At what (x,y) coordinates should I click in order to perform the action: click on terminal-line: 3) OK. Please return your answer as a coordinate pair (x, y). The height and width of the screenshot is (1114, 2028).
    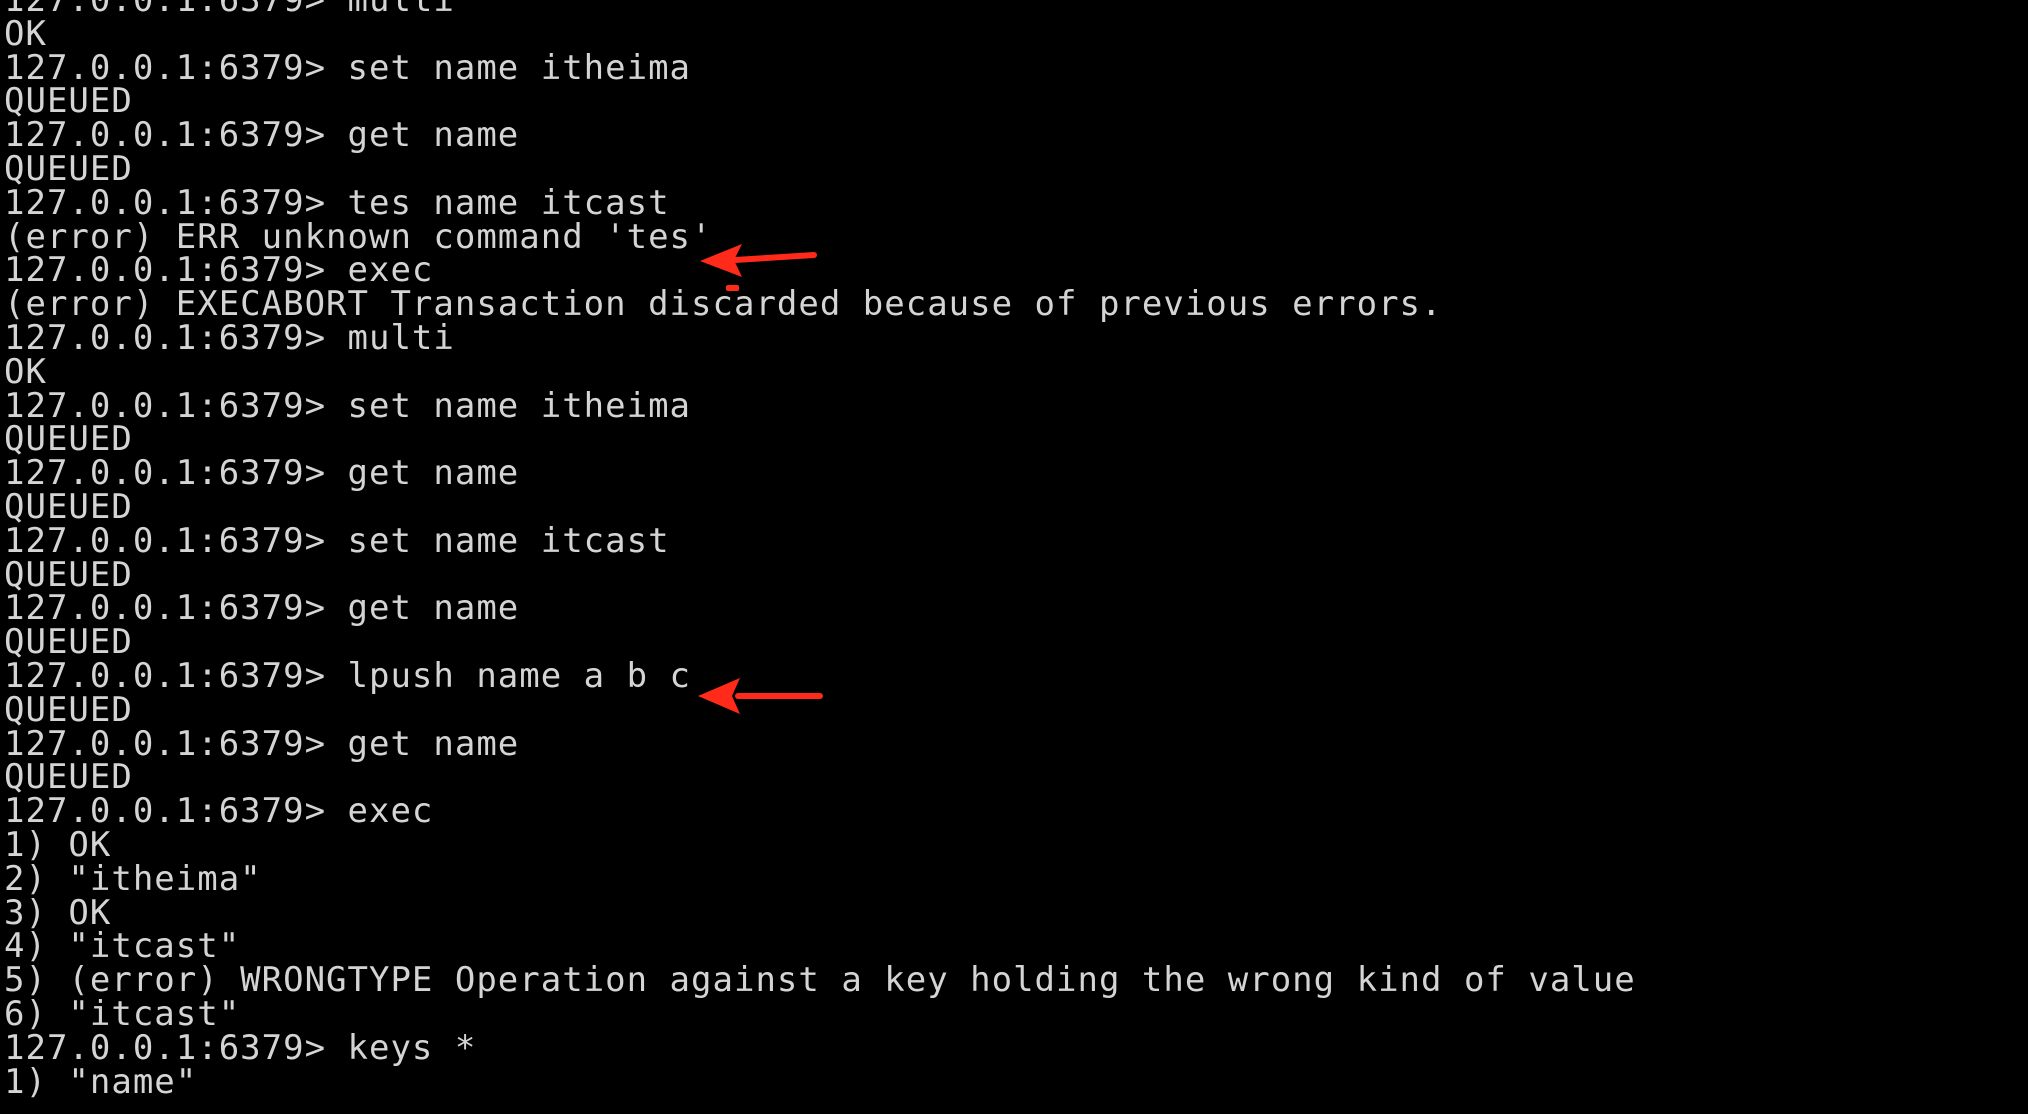
    Looking at the image, I should click on (58, 912).